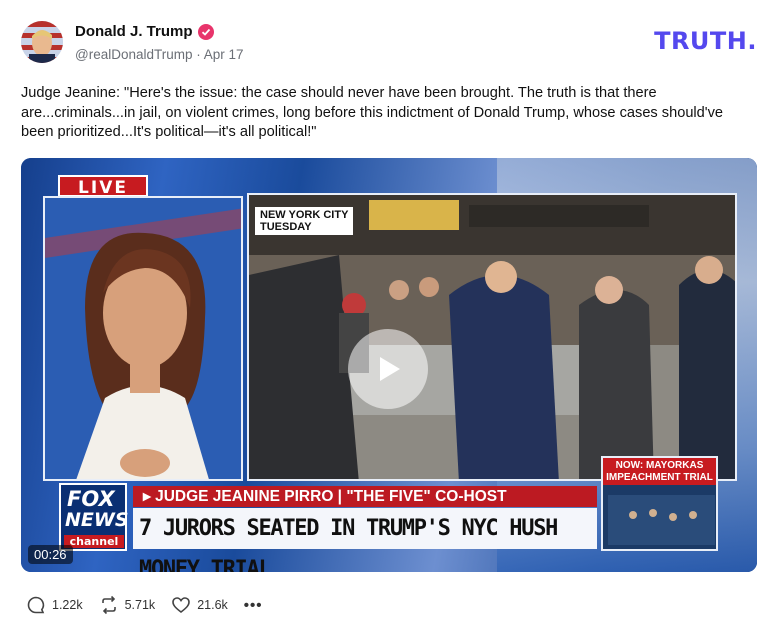  I want to click on now-label: NOW: MAYORKAS IMPEACHMENT TRIAL, so click(659, 471).